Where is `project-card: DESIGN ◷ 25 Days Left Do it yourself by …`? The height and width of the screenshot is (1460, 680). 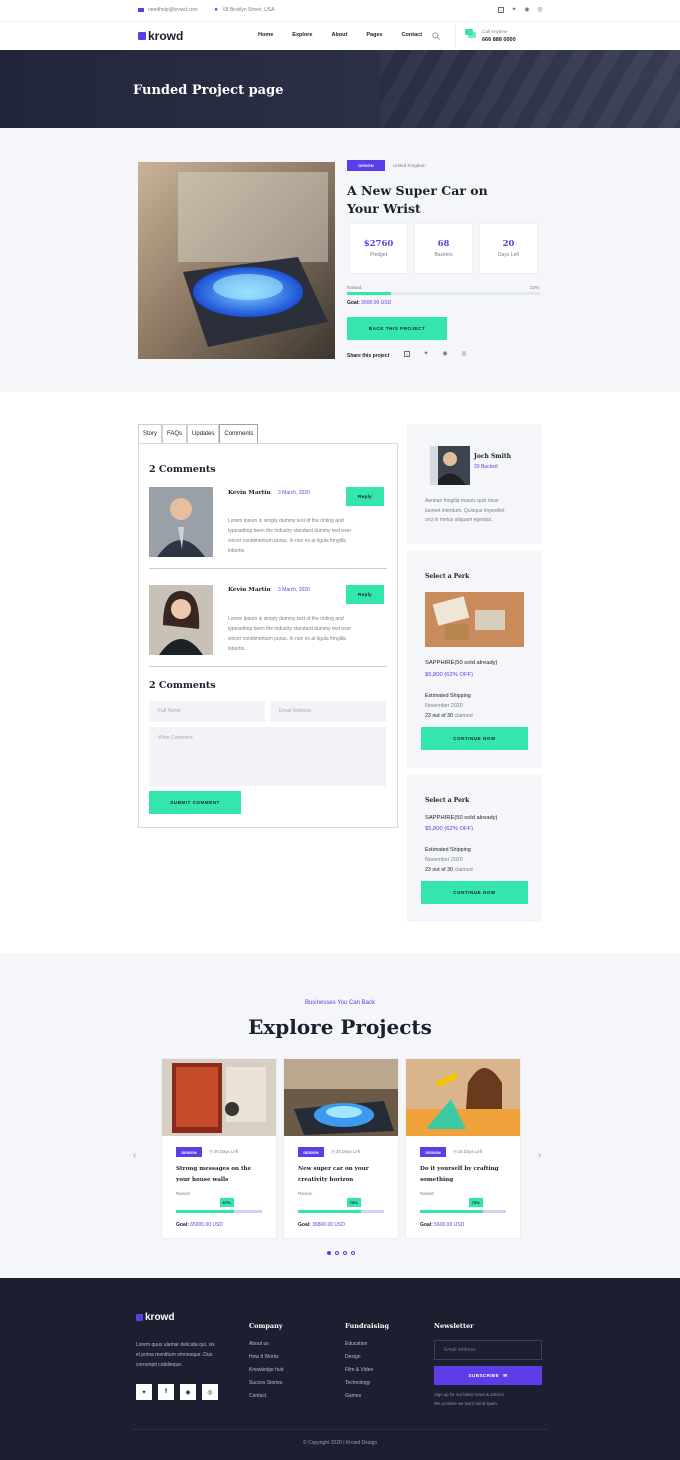 project-card: DESIGN ◷ 25 Days Left Do it yourself by … is located at coordinates (463, 1148).